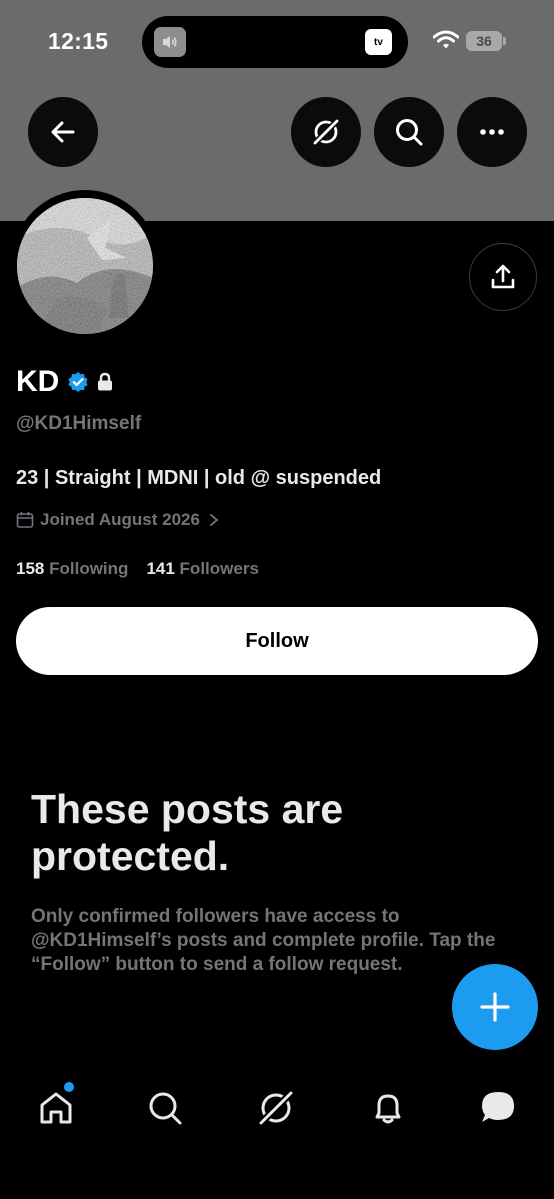 The height and width of the screenshot is (1199, 554). Describe the element at coordinates (170, 42) in the screenshot. I see `speaker-icon` at that location.